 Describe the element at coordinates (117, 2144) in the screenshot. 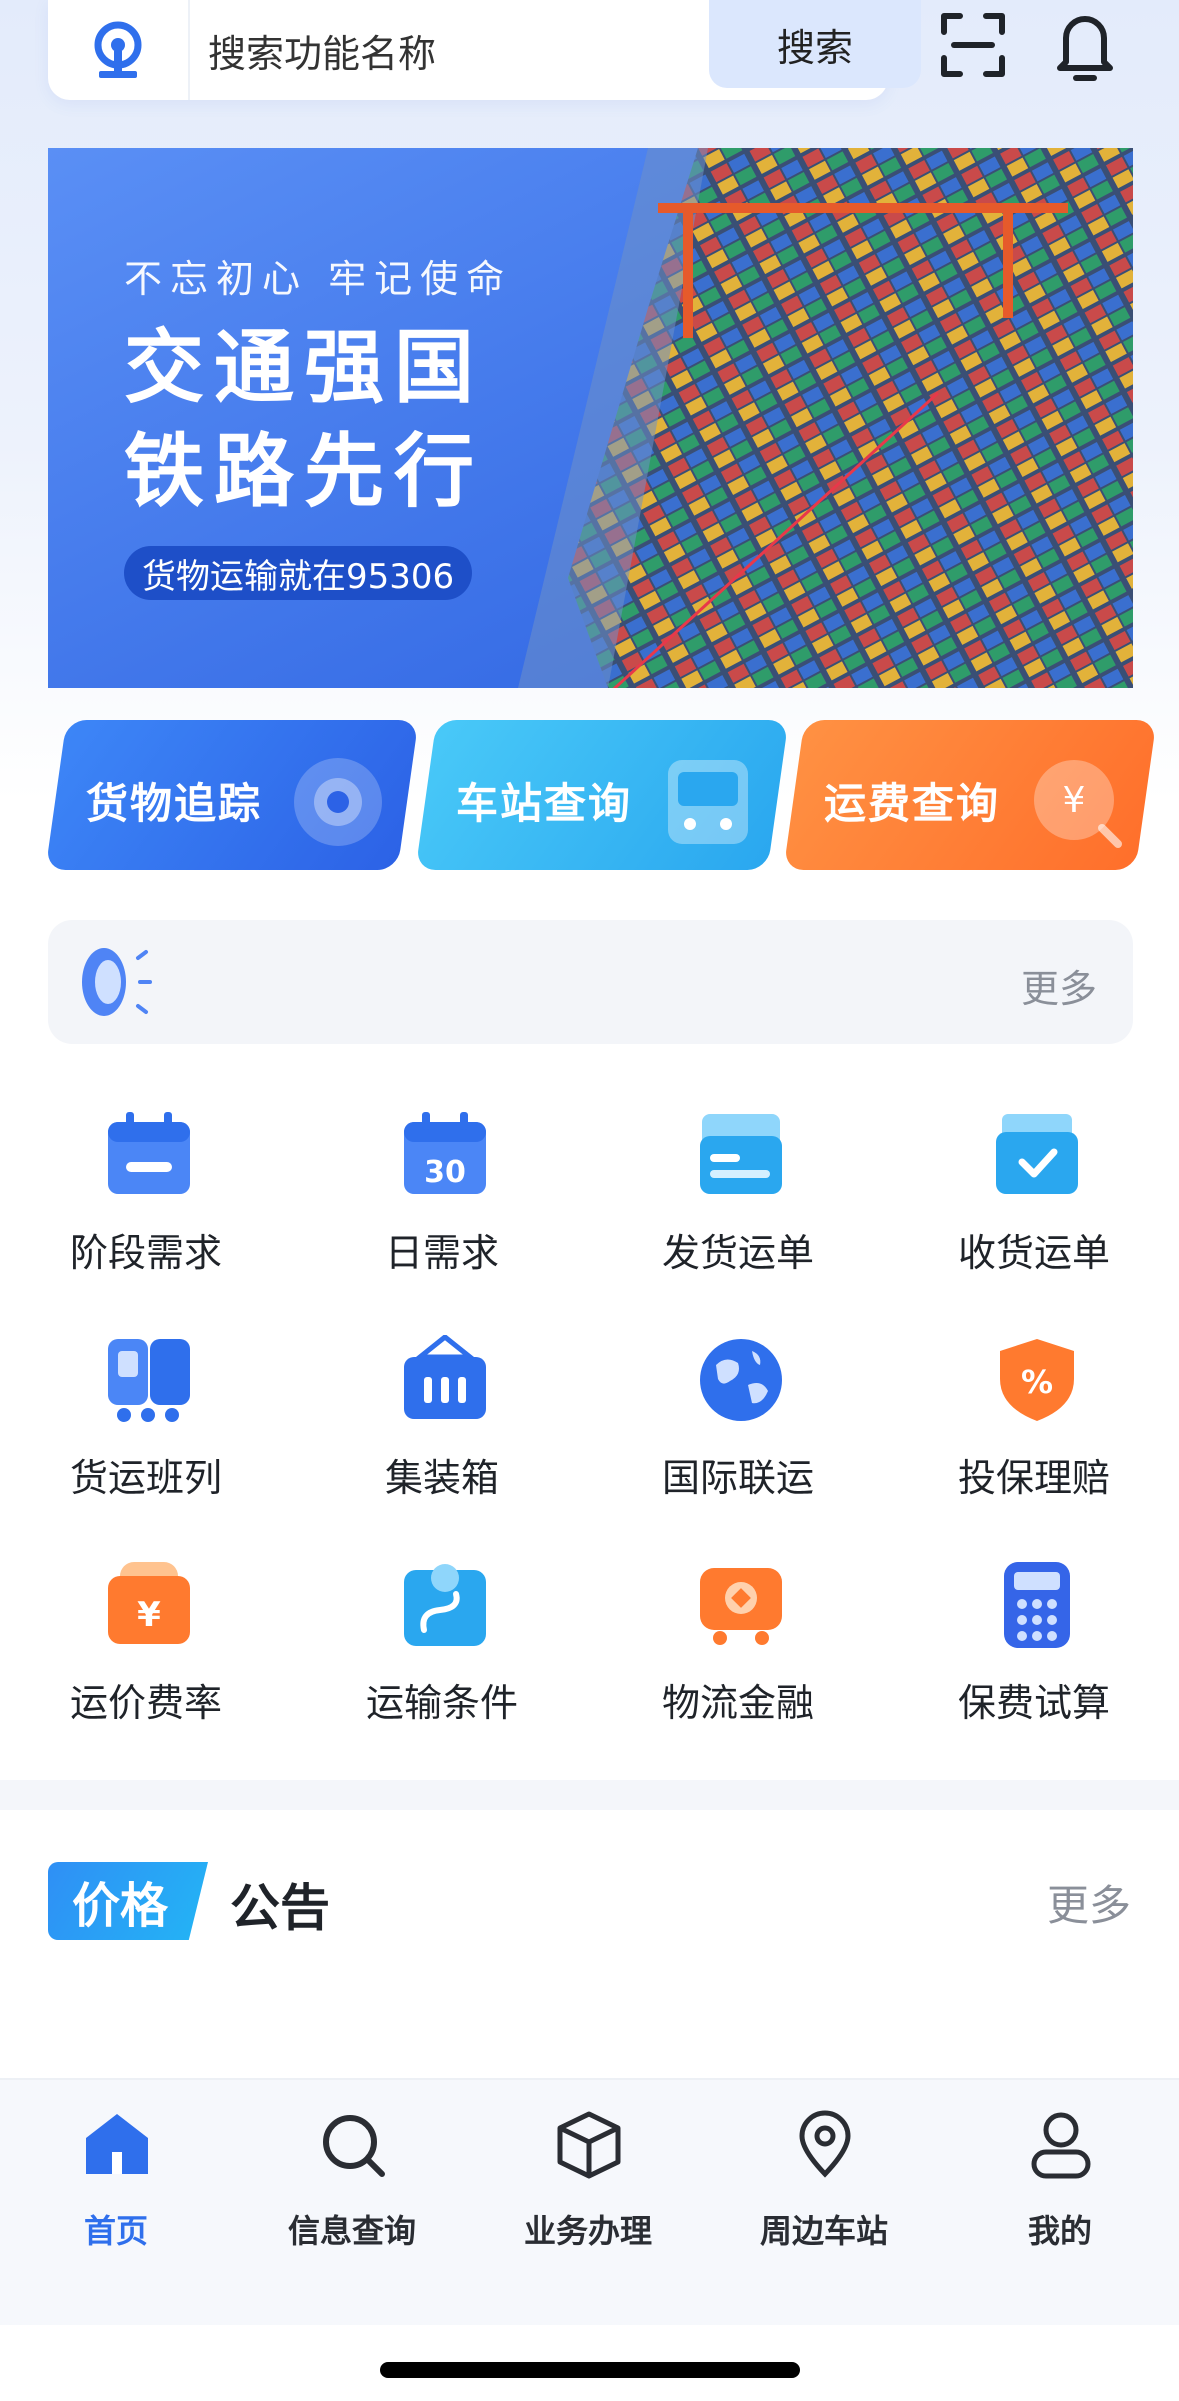

I see `home-icon` at that location.